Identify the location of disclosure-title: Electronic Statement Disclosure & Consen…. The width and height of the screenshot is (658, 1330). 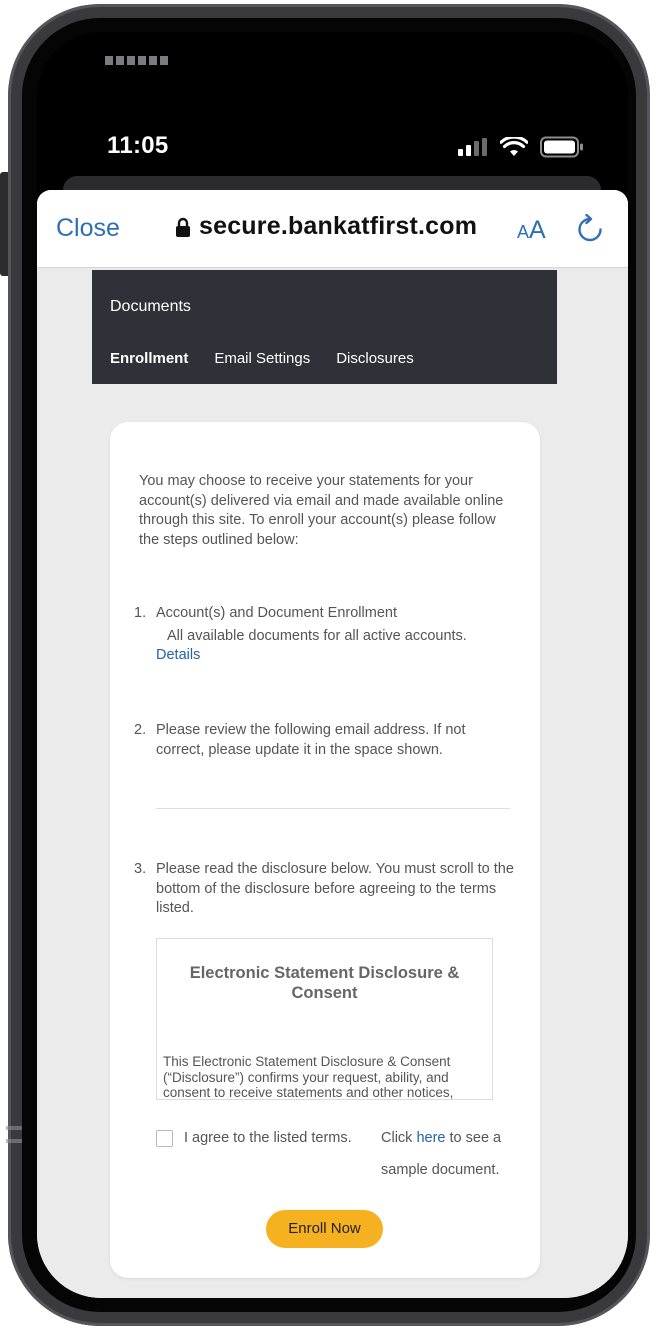
(324, 983).